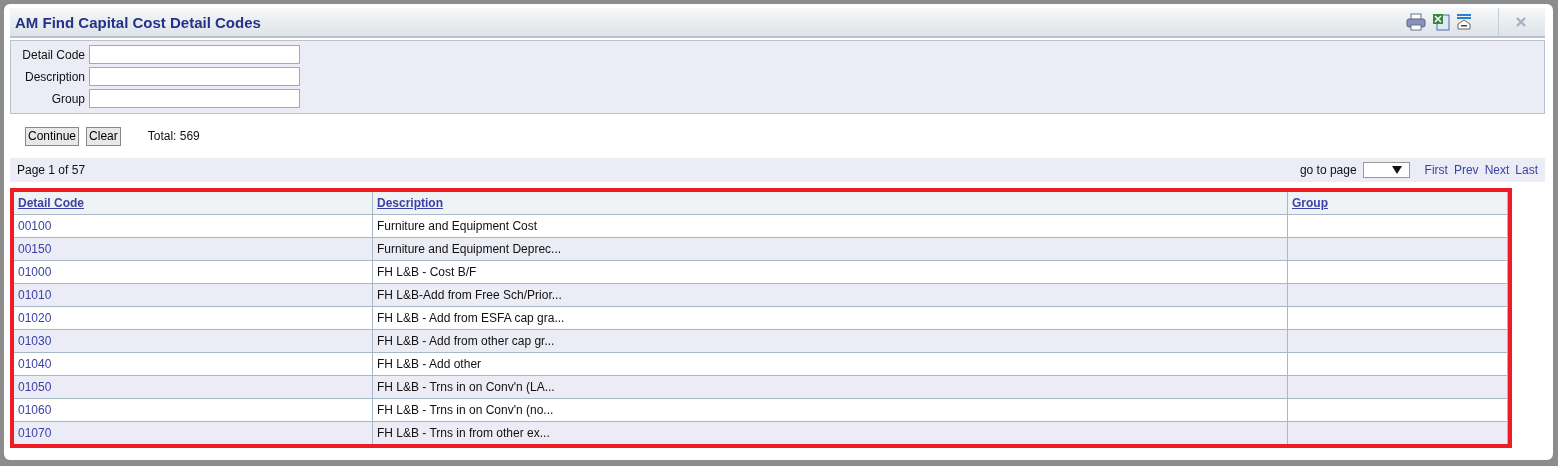 Image resolution: width=1558 pixels, height=466 pixels. Describe the element at coordinates (830, 364) in the screenshot. I see `table-cell: FH L&B - Add other` at that location.